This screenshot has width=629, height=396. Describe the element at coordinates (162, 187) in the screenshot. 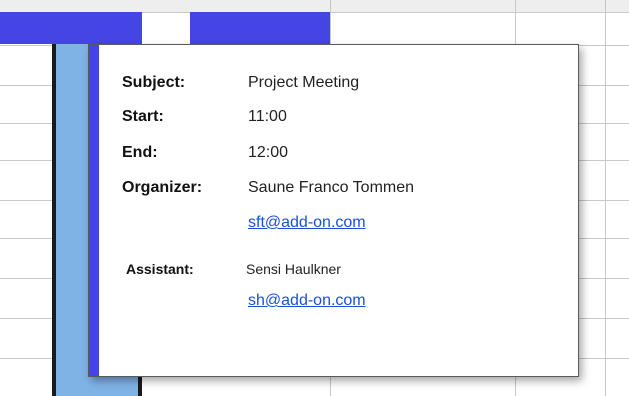

I see `organizer-label: Organizer:` at that location.